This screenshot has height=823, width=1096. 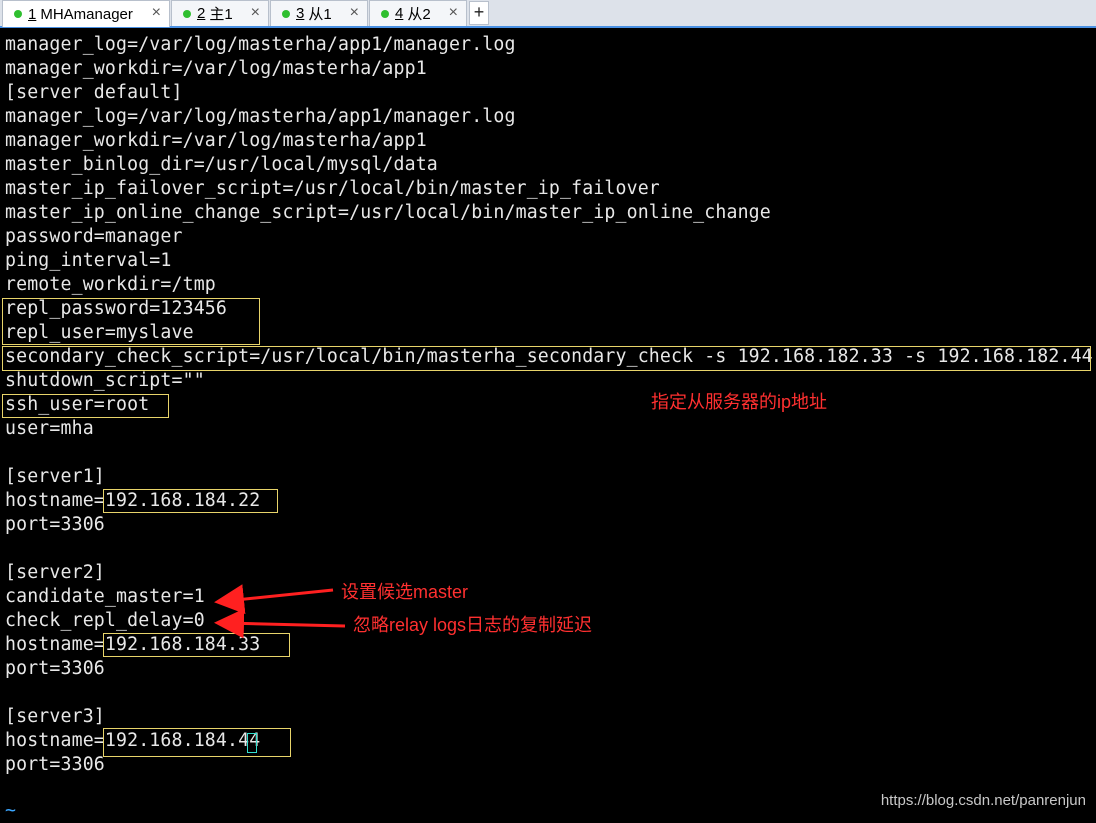 What do you see at coordinates (280, 623) in the screenshot?
I see `arrow-to-check-repl-delay` at bounding box center [280, 623].